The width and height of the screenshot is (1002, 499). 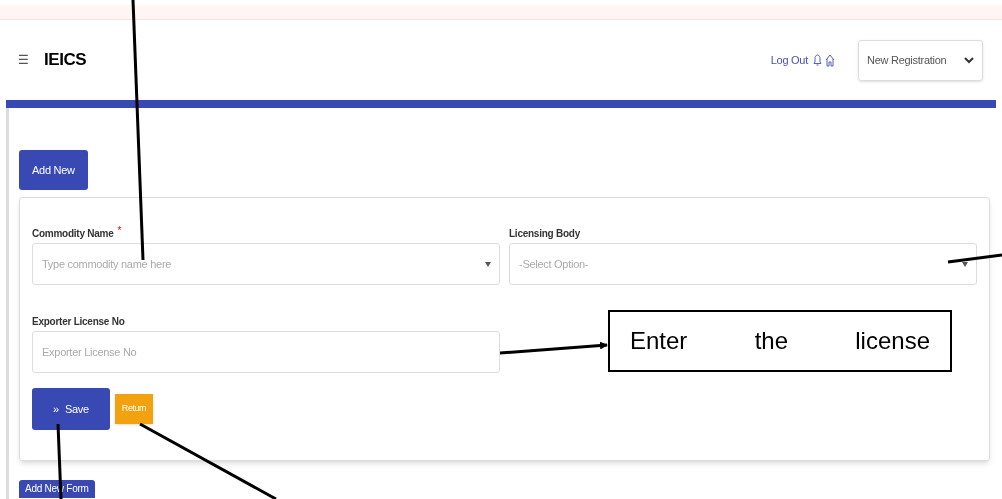 I want to click on registration-select: New Registration, so click(x=920, y=60).